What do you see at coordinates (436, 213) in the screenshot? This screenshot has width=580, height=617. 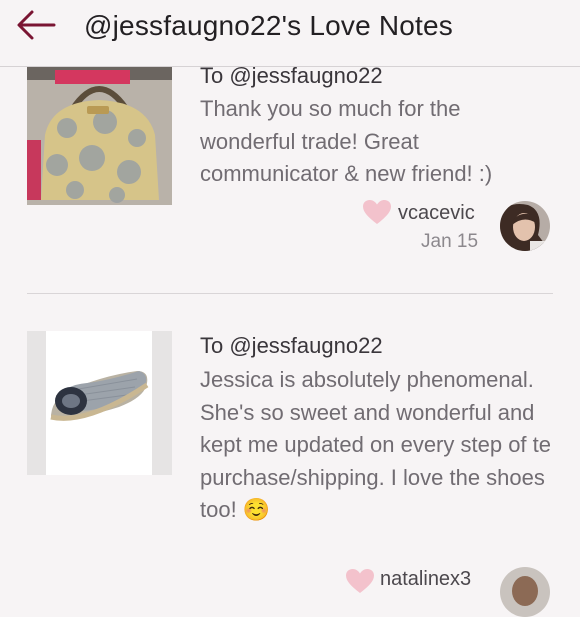 I see `note-author-username: vcacevic` at bounding box center [436, 213].